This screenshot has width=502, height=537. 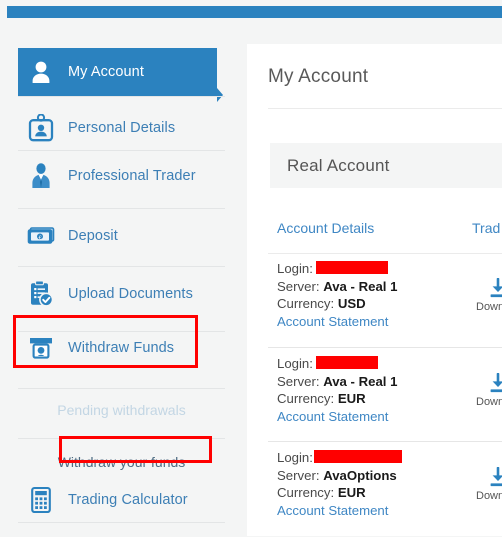 I want to click on page-title: My Account, so click(x=318, y=76).